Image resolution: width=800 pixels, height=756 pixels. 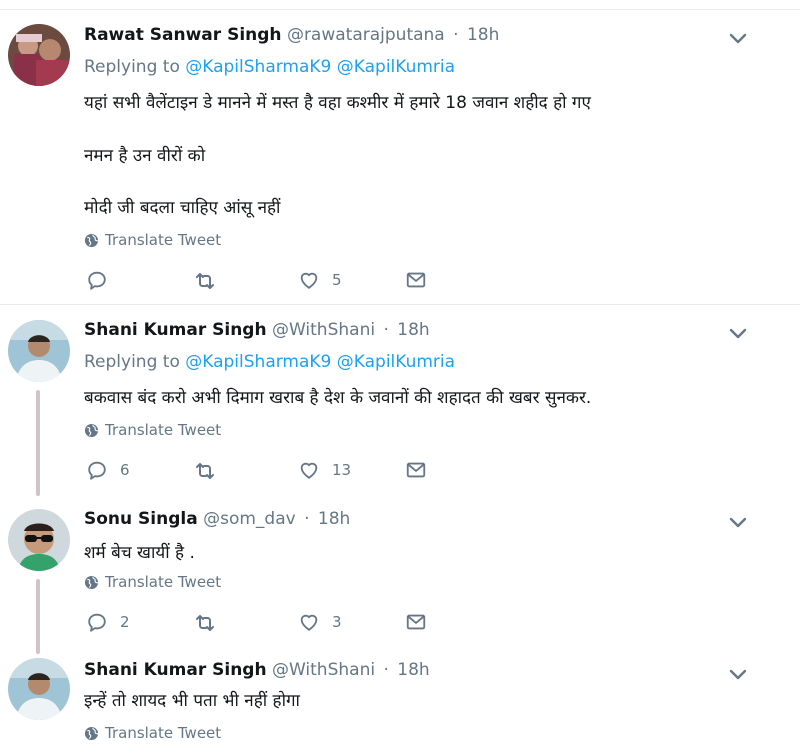 I want to click on reply-button, so click(x=97, y=280).